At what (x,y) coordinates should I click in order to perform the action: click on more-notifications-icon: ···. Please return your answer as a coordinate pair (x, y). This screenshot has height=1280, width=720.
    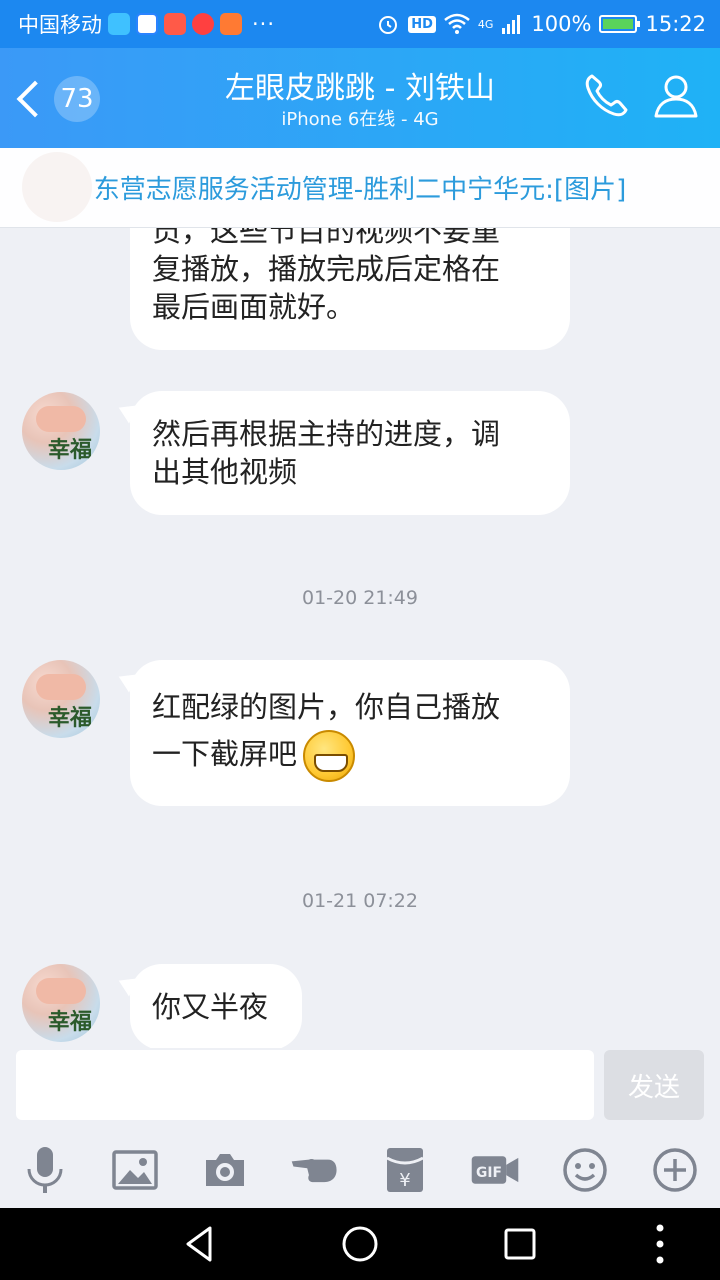
    Looking at the image, I should click on (264, 24).